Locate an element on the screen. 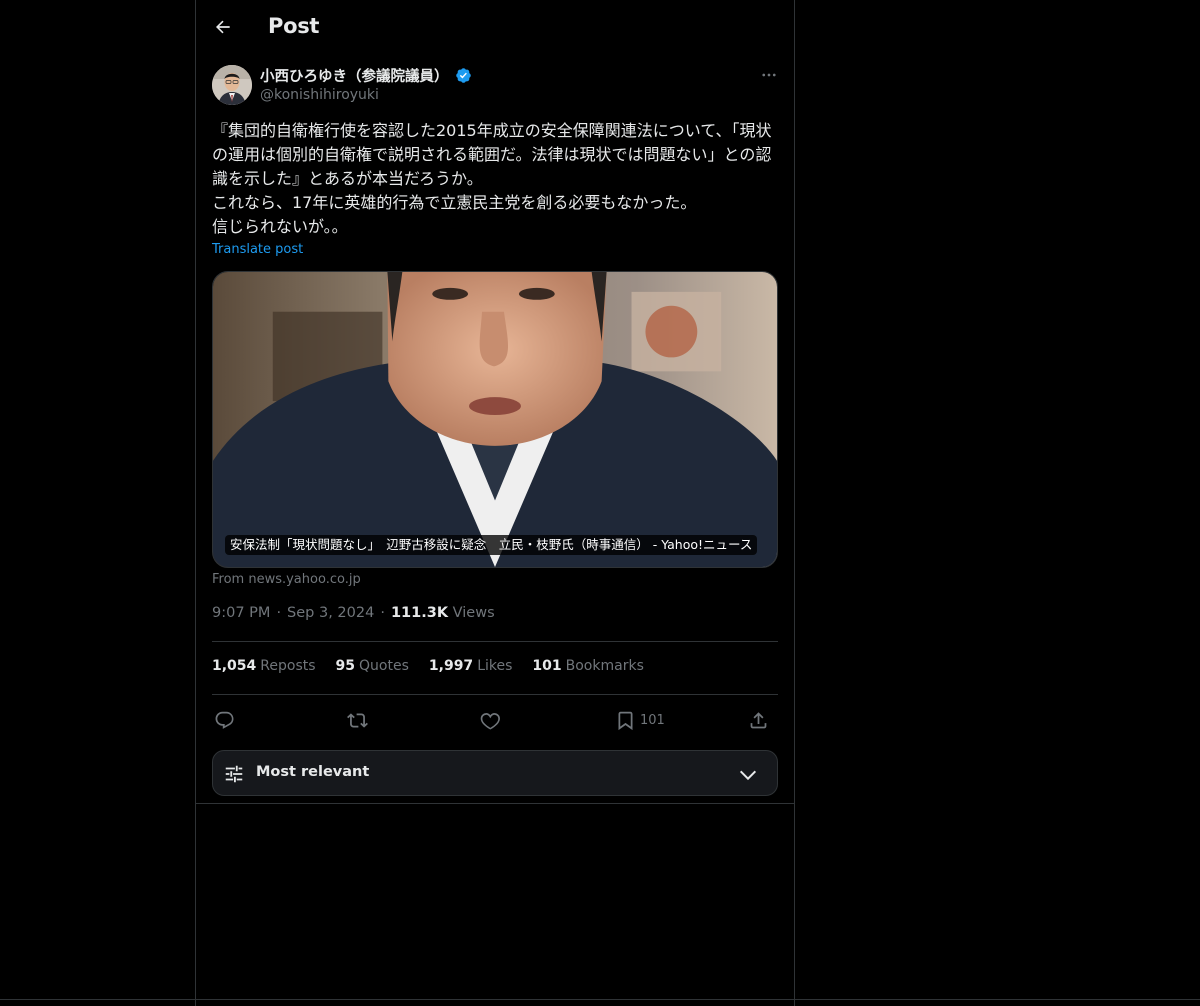 The width and height of the screenshot is (1200, 1006). bookmark-count: 101 is located at coordinates (652, 720).